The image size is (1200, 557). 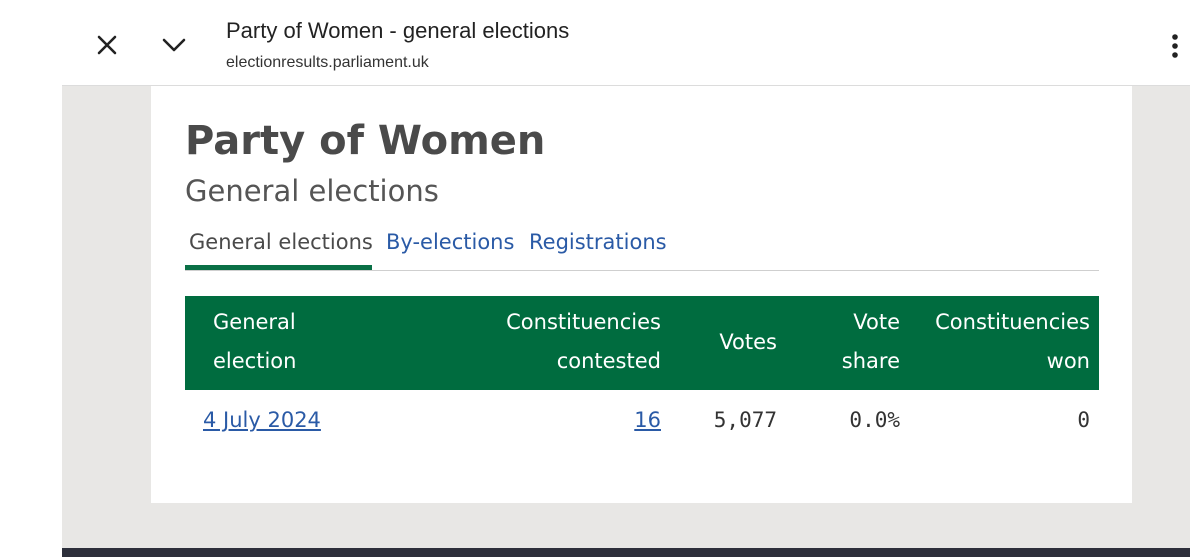 I want to click on cell-votes: 5,077, so click(x=745, y=420).